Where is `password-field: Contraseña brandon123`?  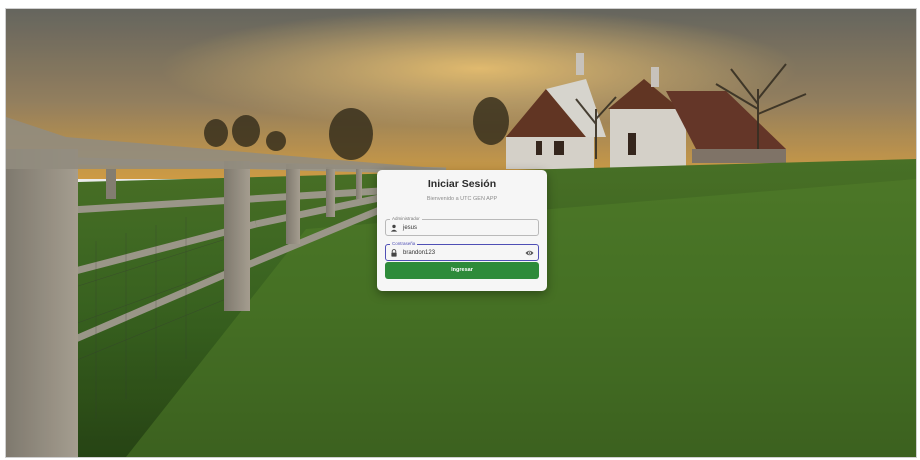 password-field: Contraseña brandon123 is located at coordinates (462, 251).